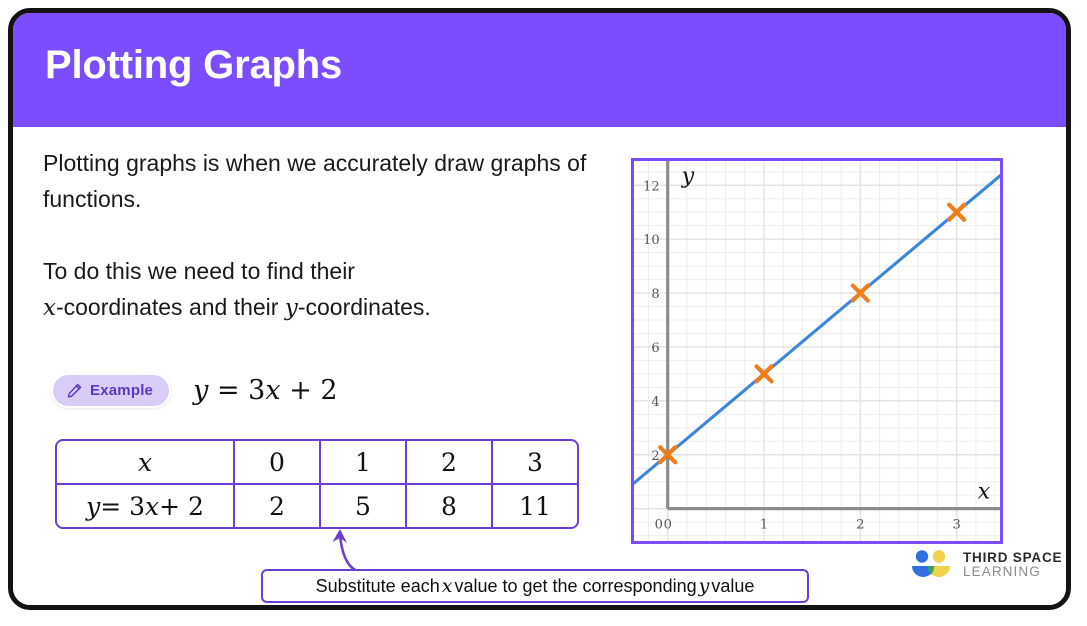 Image resolution: width=1087 pixels, height=626 pixels. I want to click on table-header-y: y= 3x+ 2, so click(146, 506).